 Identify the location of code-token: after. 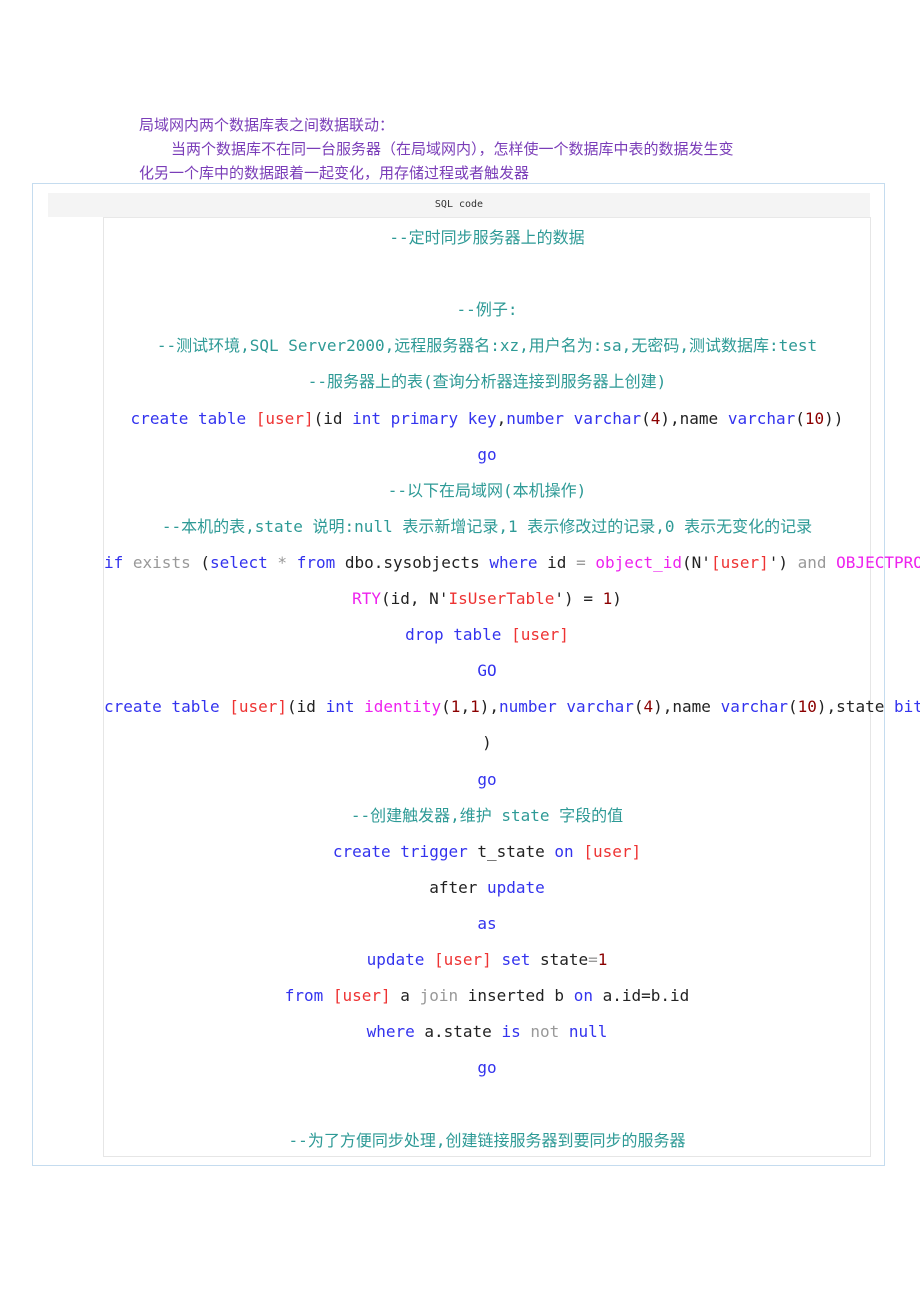
(458, 887).